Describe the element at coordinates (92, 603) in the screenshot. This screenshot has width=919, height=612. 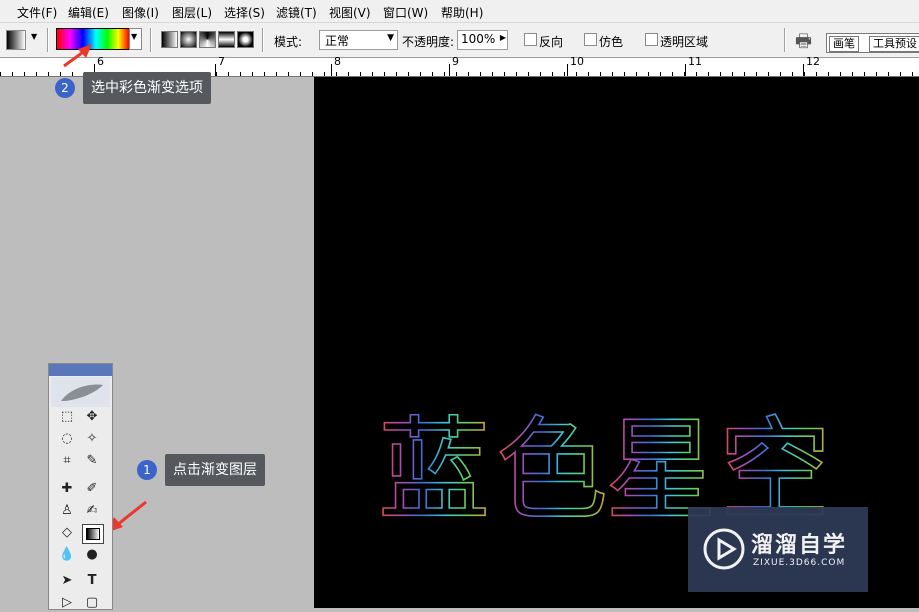
I see `shape-icon: ▢` at that location.